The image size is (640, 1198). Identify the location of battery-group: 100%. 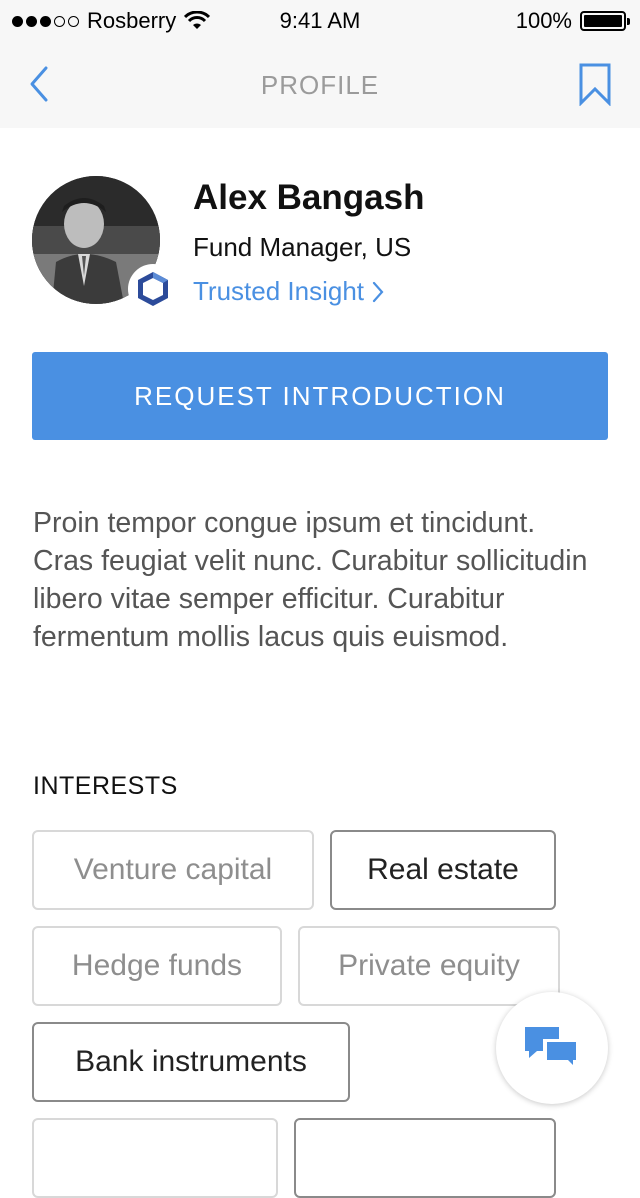
(572, 21).